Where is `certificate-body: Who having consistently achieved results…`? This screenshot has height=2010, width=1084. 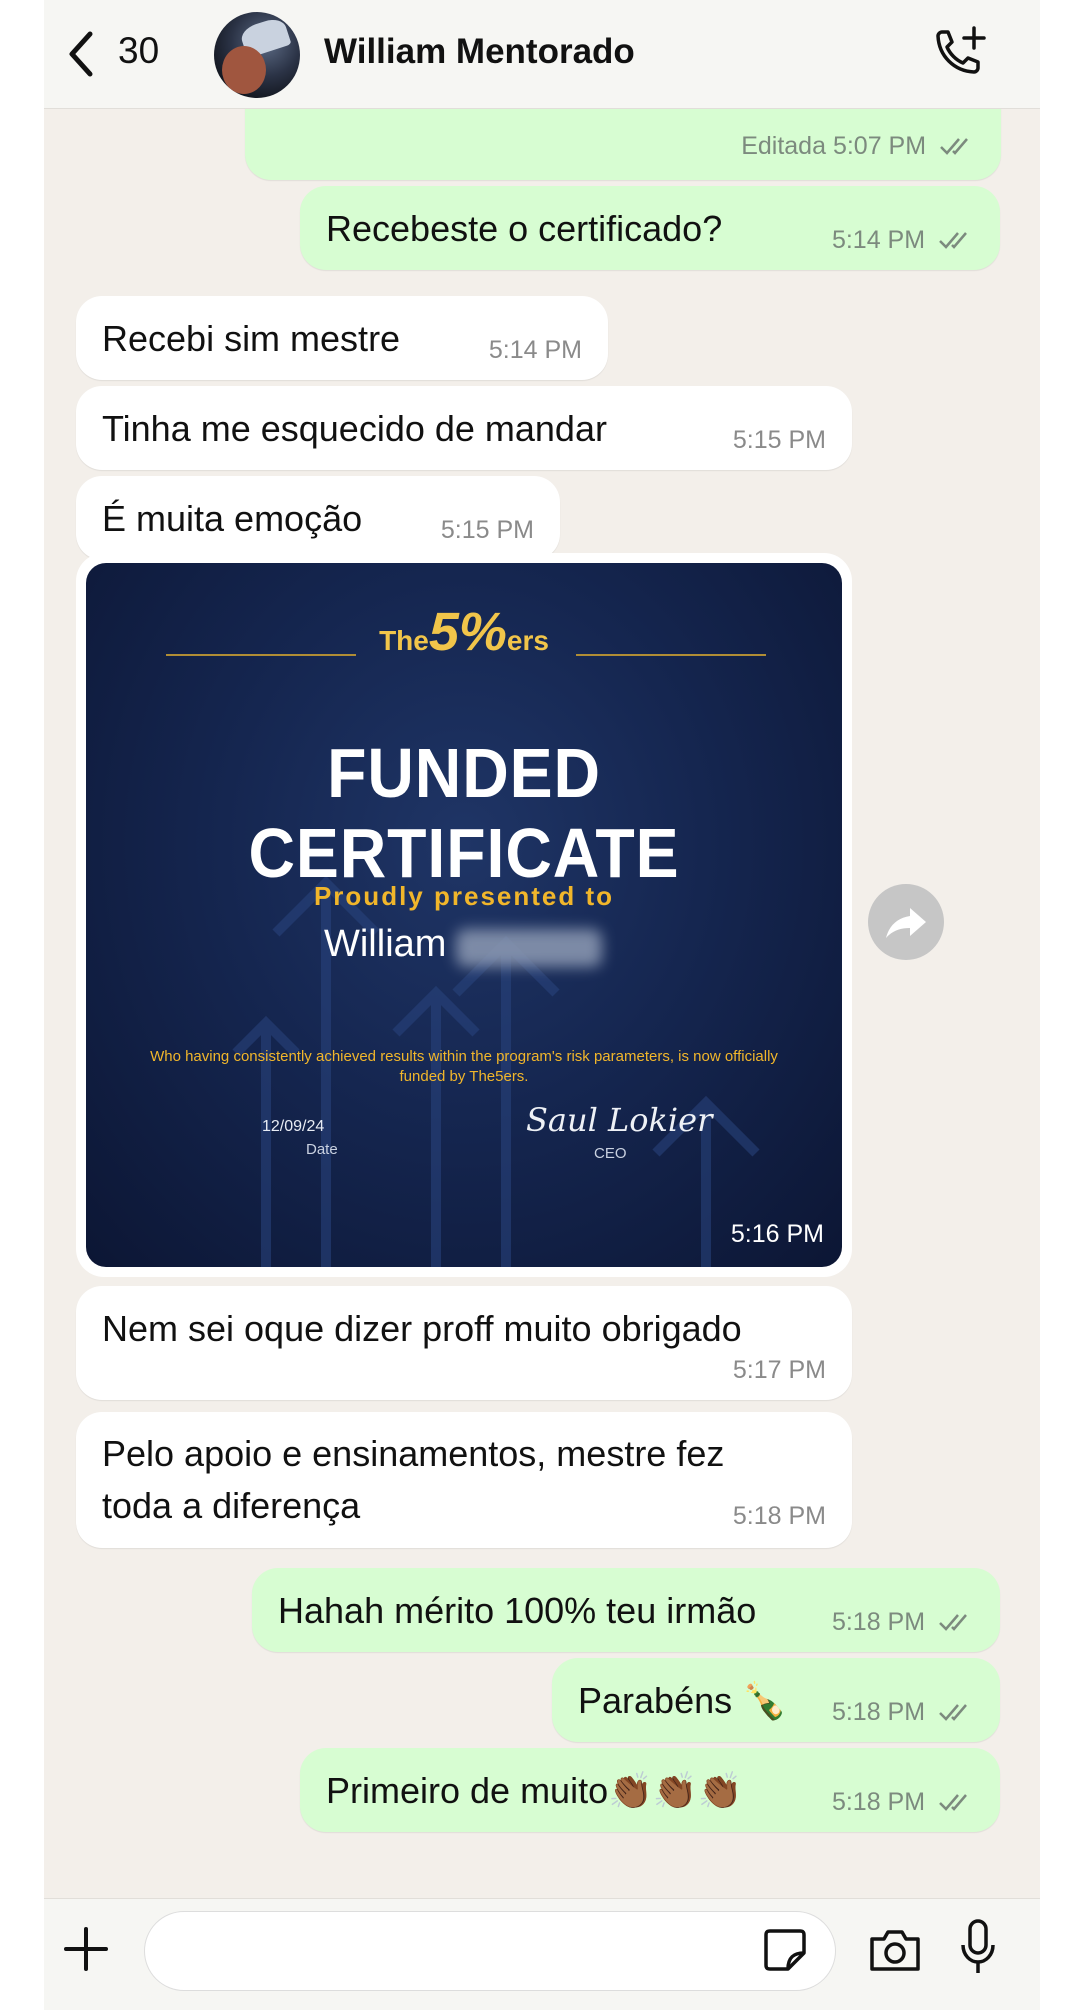
certificate-body: Who having consistently achieved results… is located at coordinates (464, 1066).